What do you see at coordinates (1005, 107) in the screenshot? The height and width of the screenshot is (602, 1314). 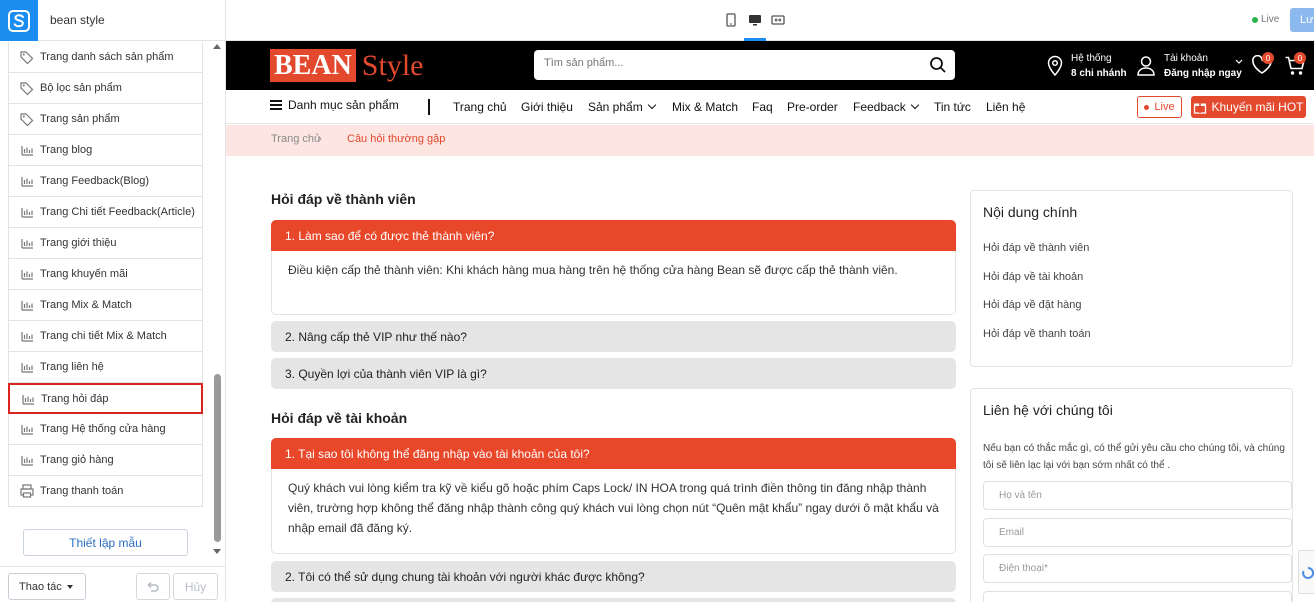 I see `nav-contact: Liên hệ` at bounding box center [1005, 107].